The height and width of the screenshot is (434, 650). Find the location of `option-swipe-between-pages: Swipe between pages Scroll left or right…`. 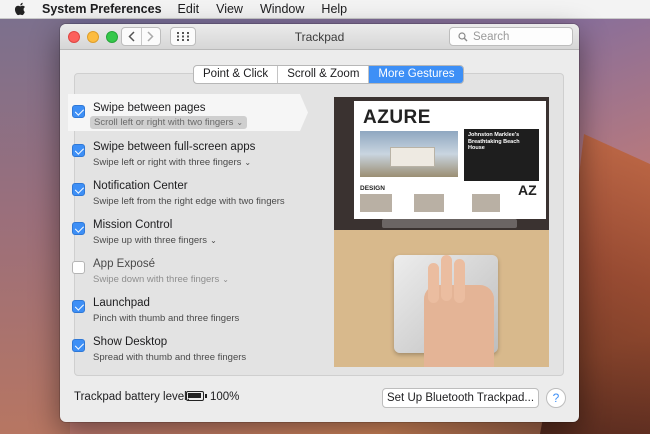

option-swipe-between-pages: Swipe between pages Scroll left or right… is located at coordinates (187, 115).